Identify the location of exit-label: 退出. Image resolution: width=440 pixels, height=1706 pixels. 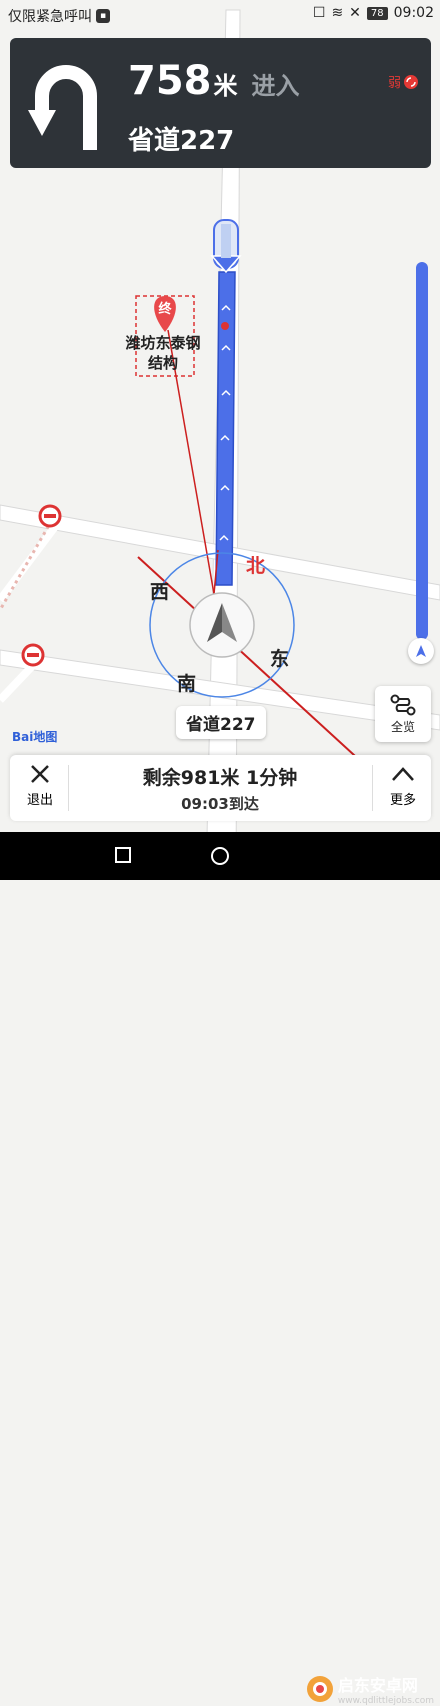
(39, 800).